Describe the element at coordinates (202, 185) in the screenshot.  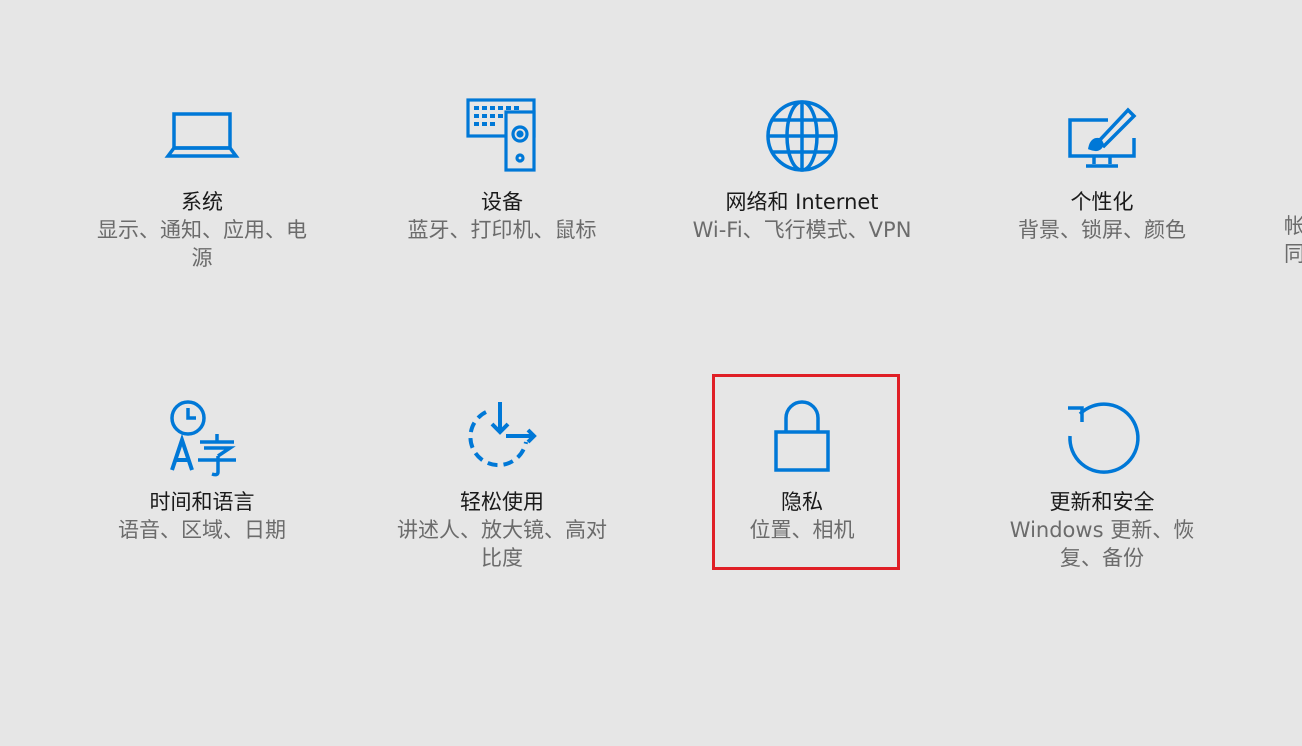
I see `tile-system: 系统 显示、通知、应用、电源` at that location.